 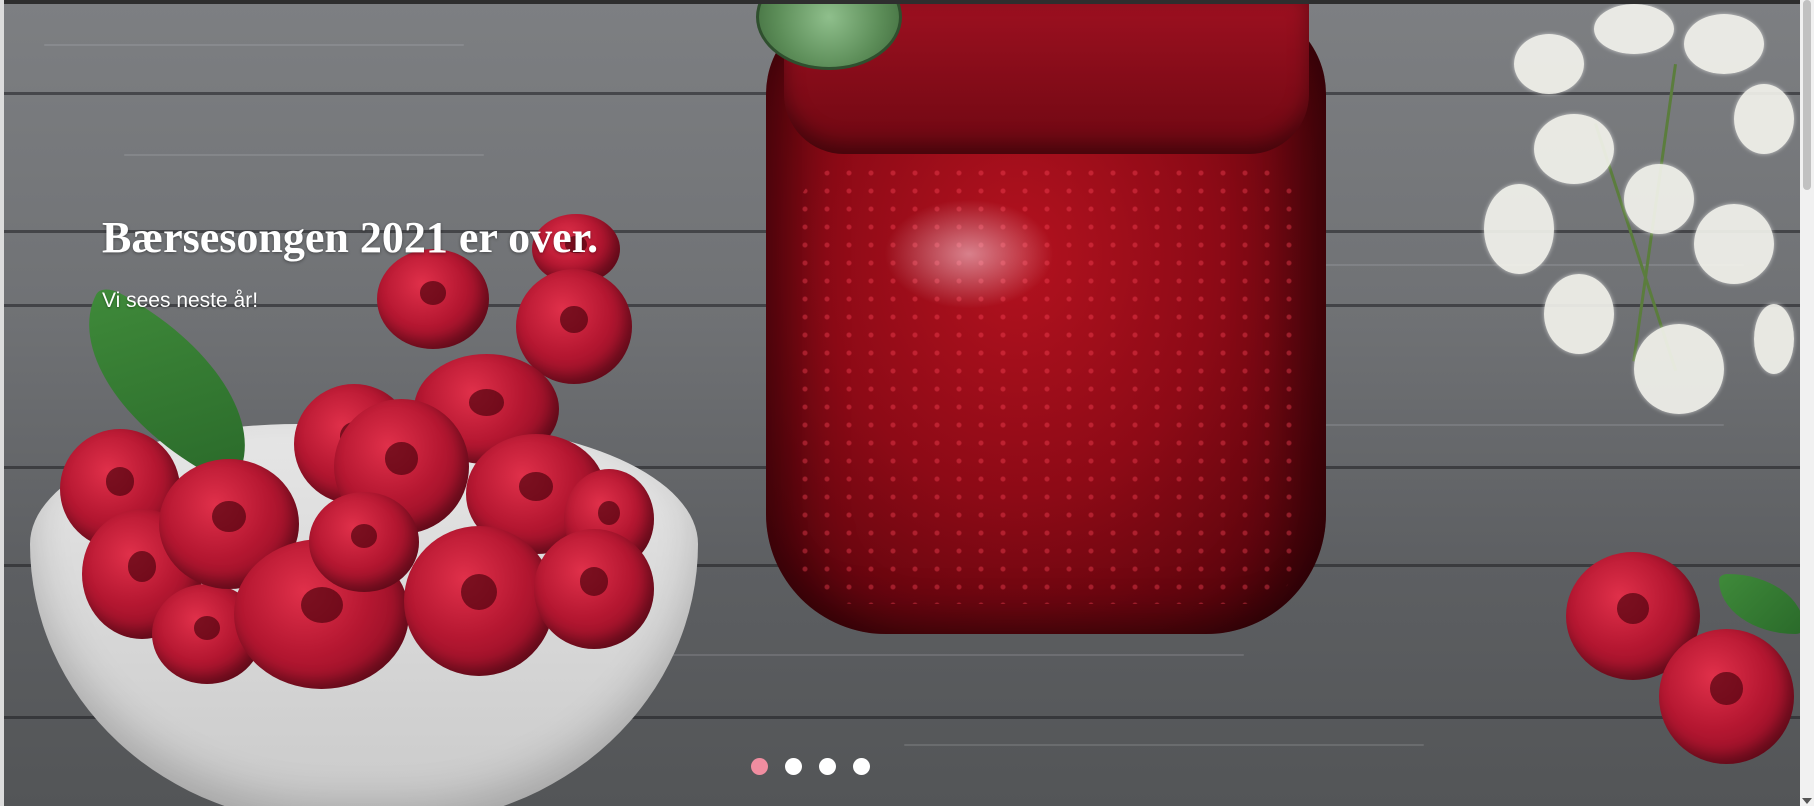 What do you see at coordinates (350, 237) in the screenshot?
I see `hero-title: Bærsesongen 2021 er over.` at bounding box center [350, 237].